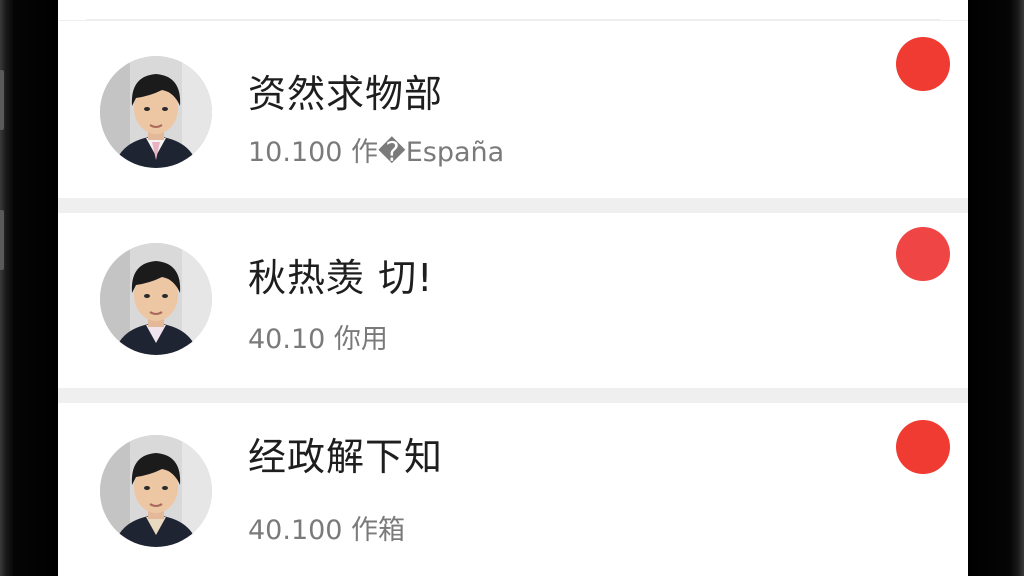 The width and height of the screenshot is (1024, 576). I want to click on contact-meta: 10.100 作�España, so click(376, 152).